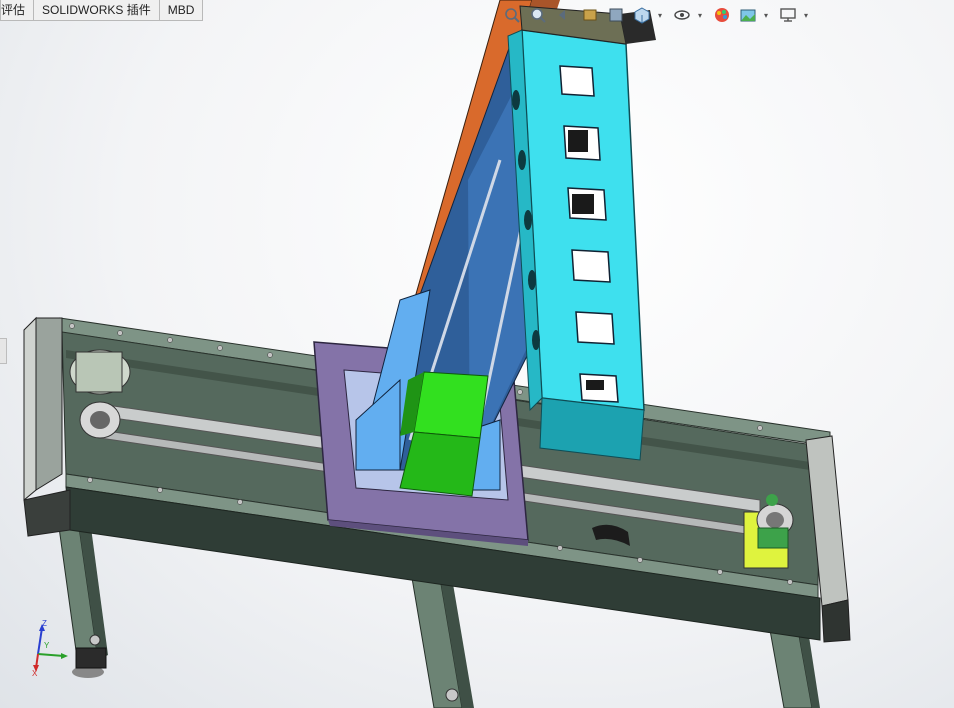 Image resolution: width=954 pixels, height=708 pixels. I want to click on tab-evaluate: 评估, so click(17, 10).